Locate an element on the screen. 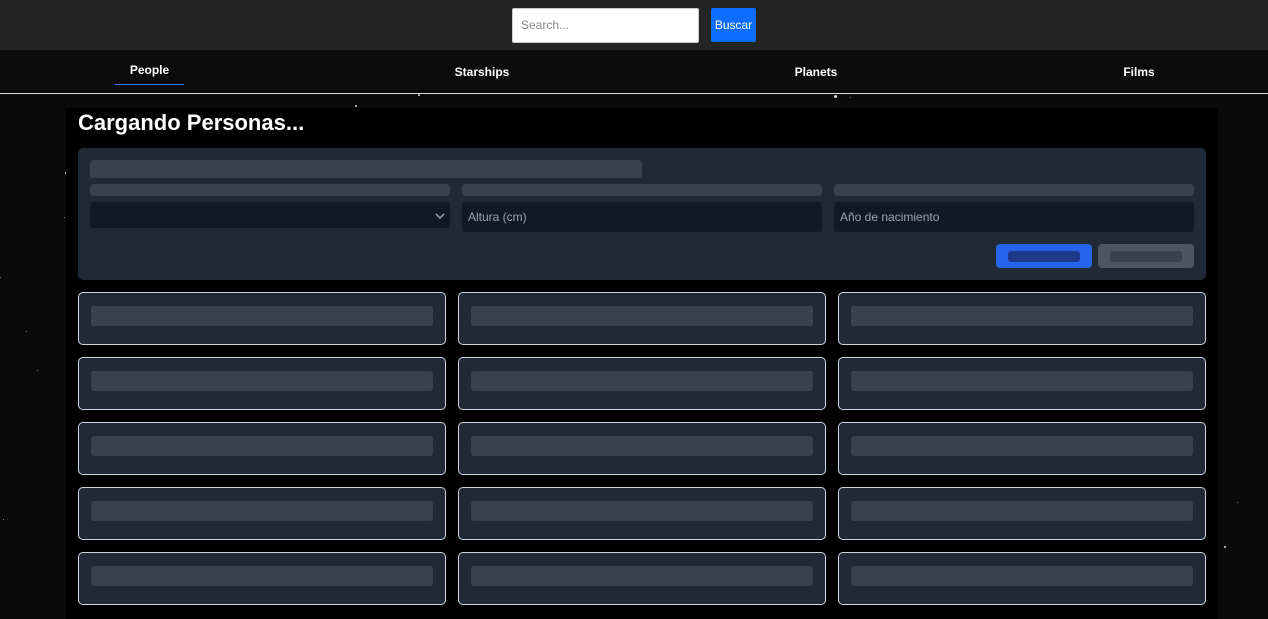 Image resolution: width=1268 pixels, height=619 pixels. tab-films: Films is located at coordinates (1139, 71).